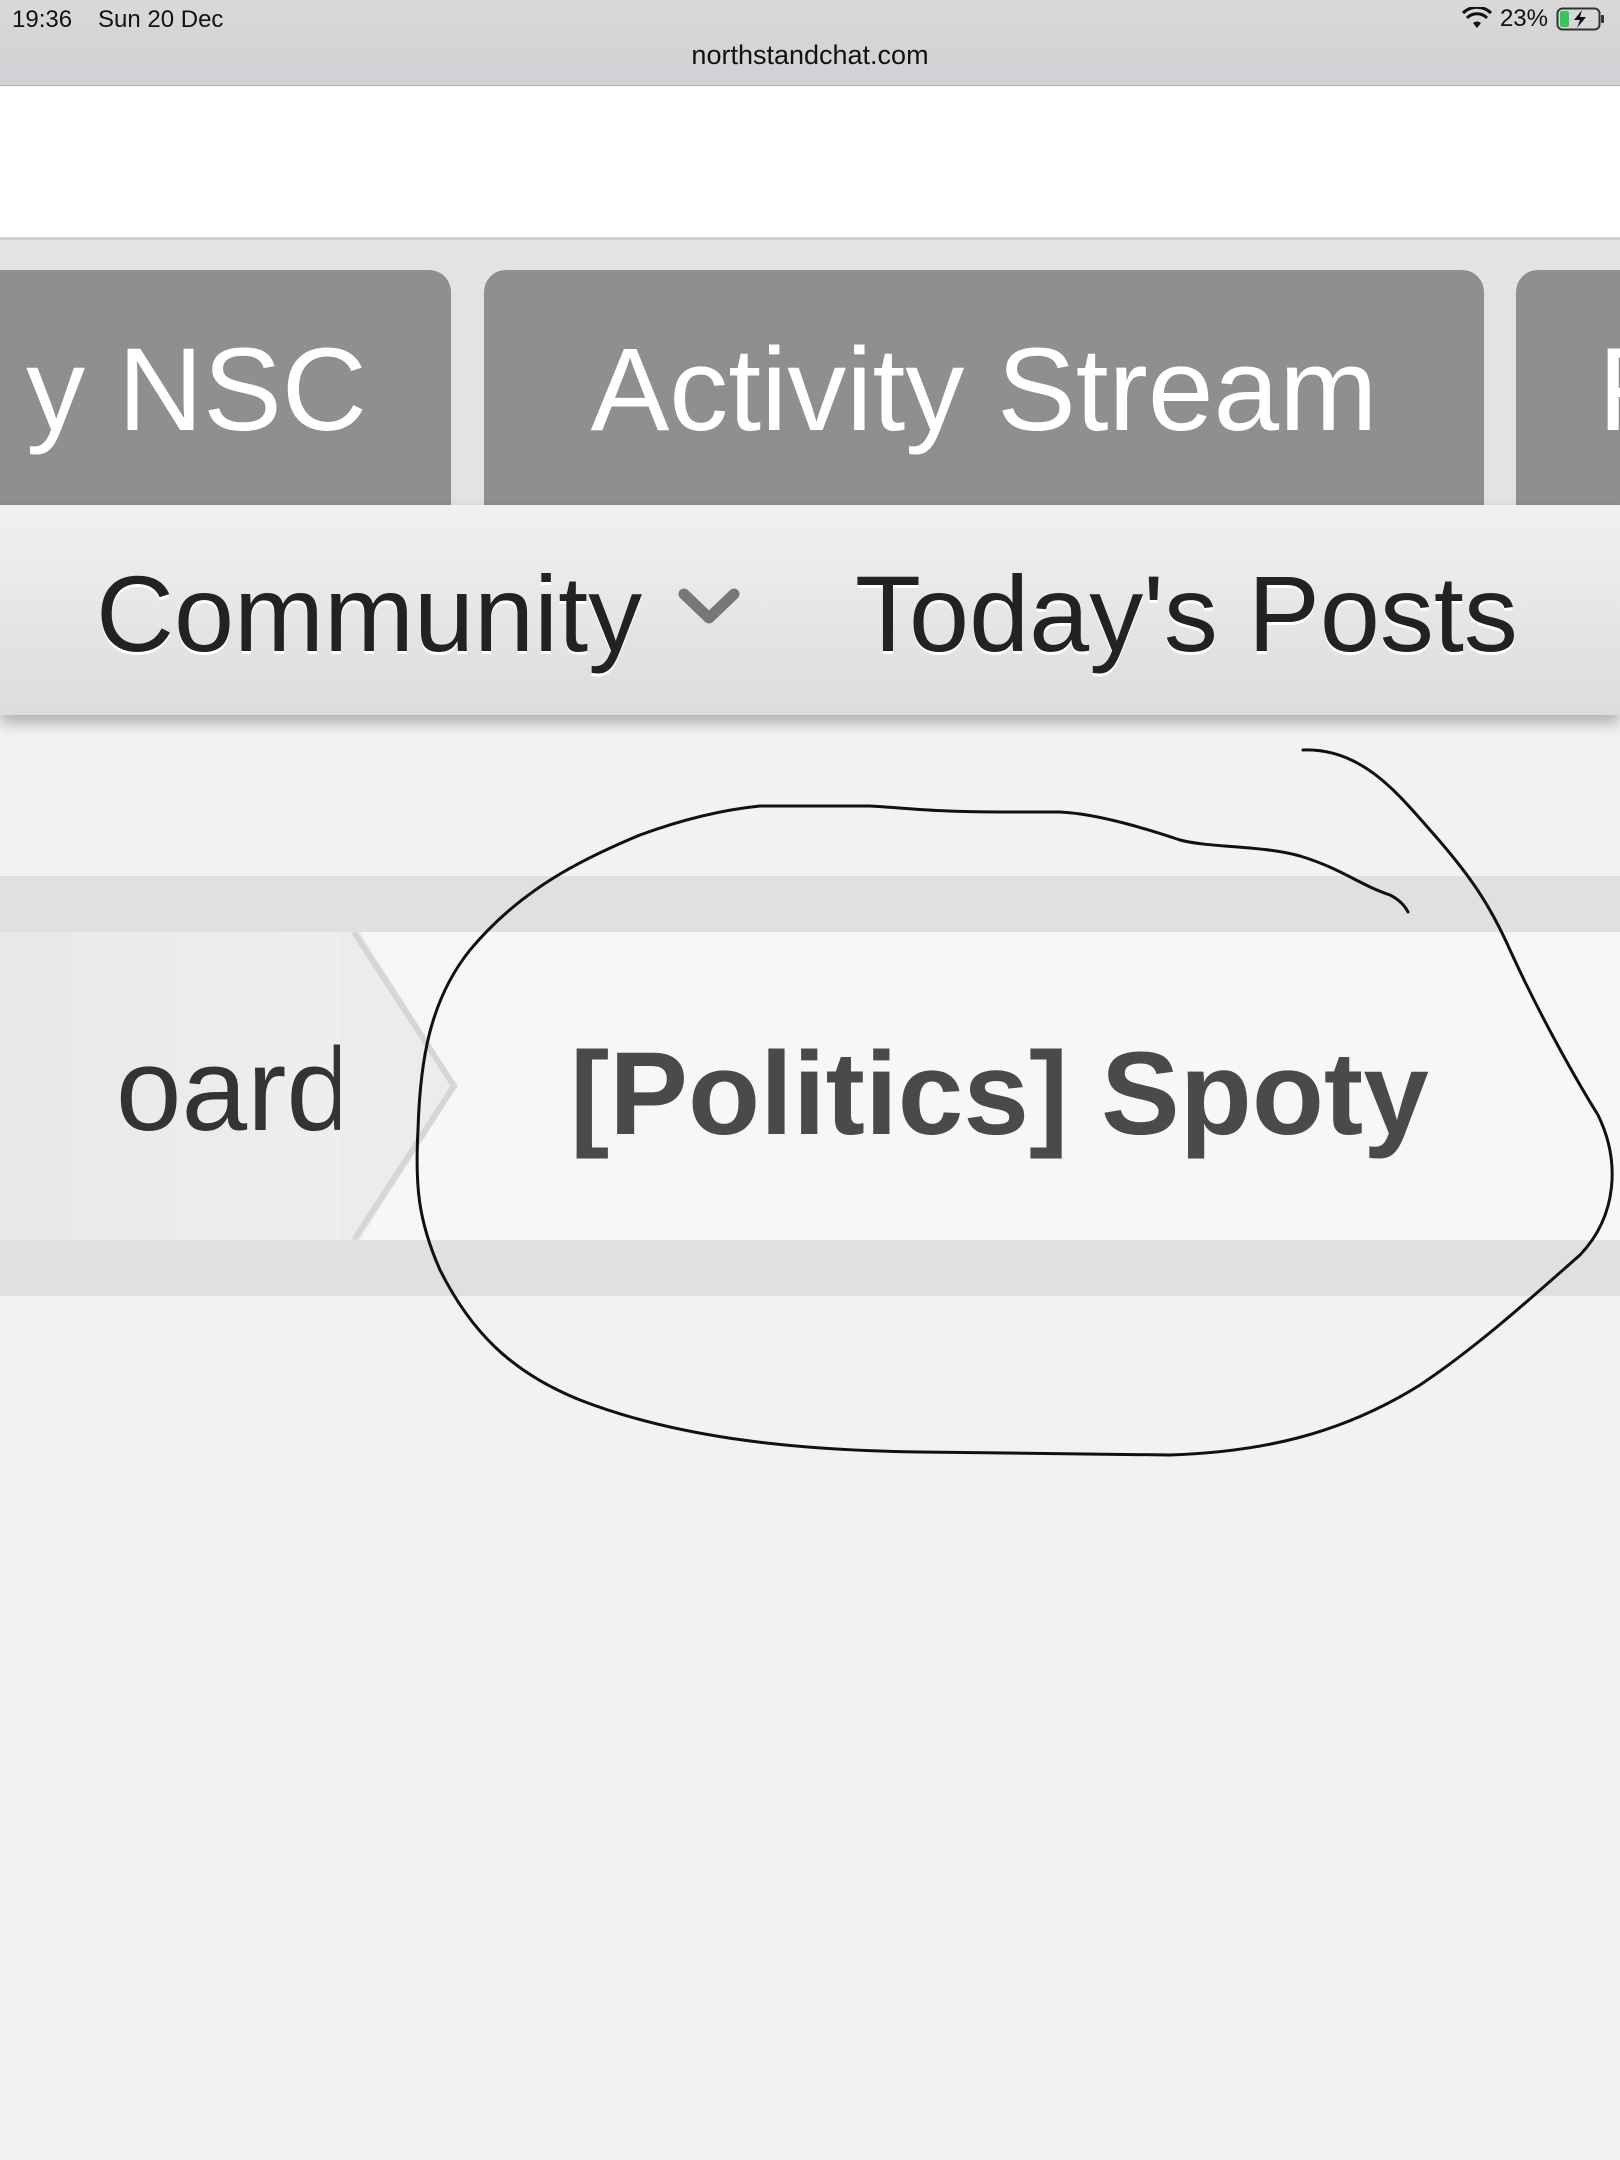 This screenshot has height=2160, width=1620. What do you see at coordinates (1186, 613) in the screenshot?
I see `todays-posts-link: Today's Posts` at bounding box center [1186, 613].